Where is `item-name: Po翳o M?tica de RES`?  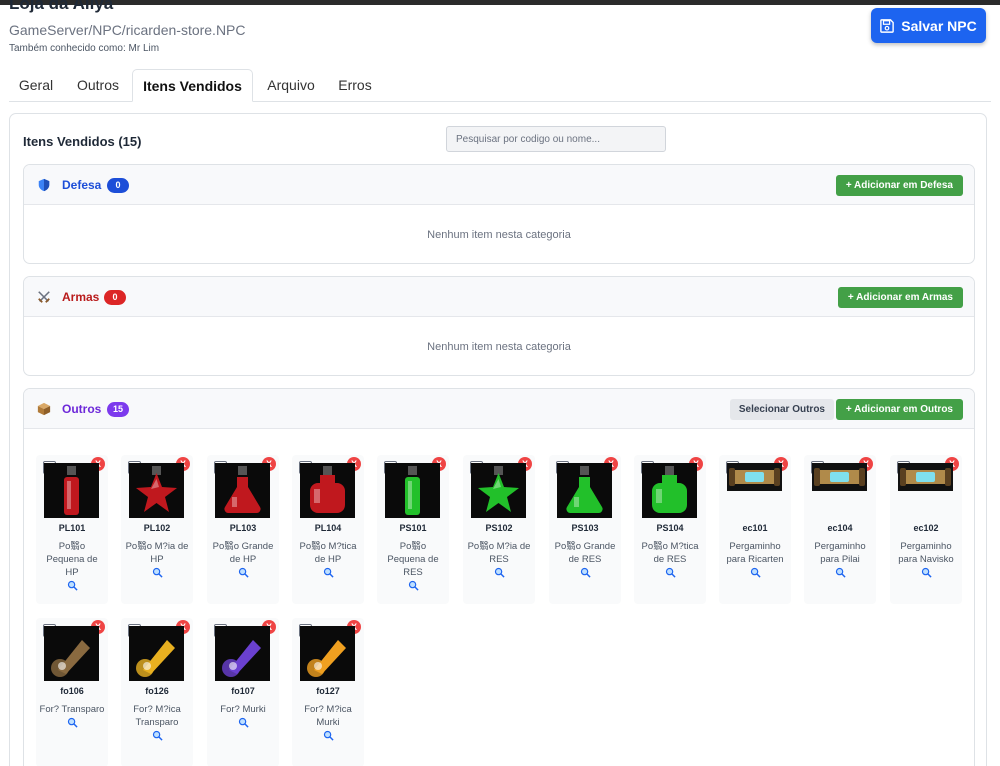 item-name: Po翳o M?tica de RES is located at coordinates (670, 559).